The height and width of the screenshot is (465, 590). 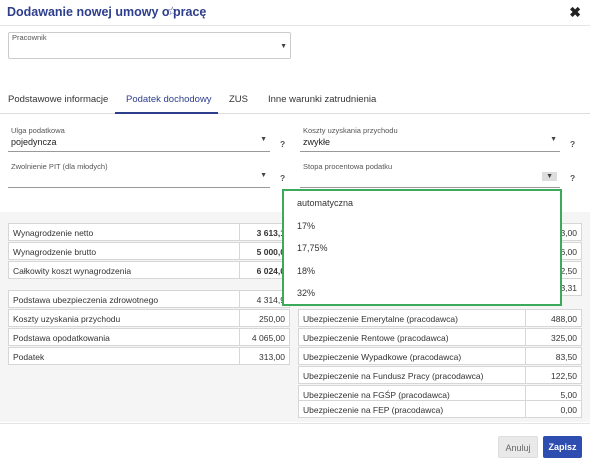 I want to click on dropdown-option-17-75: 17,75%, so click(x=312, y=248).